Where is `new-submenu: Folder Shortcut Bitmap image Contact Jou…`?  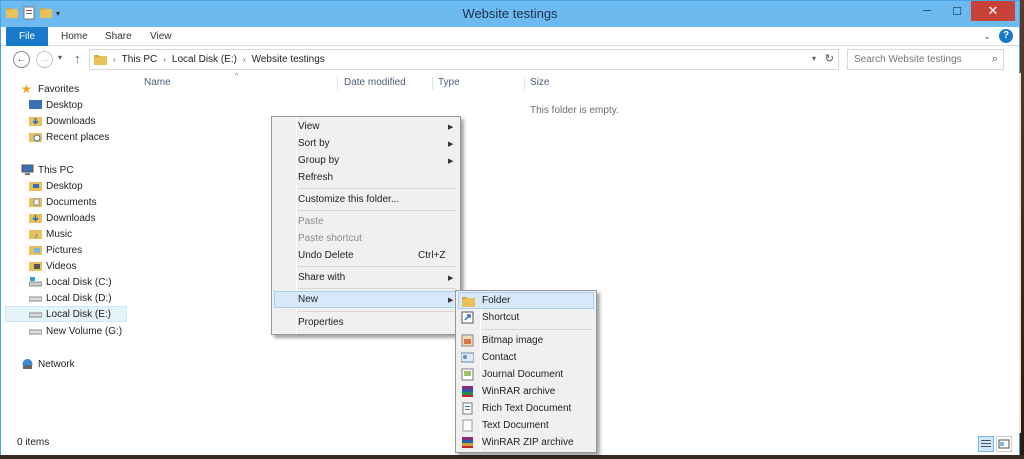
new-submenu: Folder Shortcut Bitmap image Contact Jou… is located at coordinates (526, 371).